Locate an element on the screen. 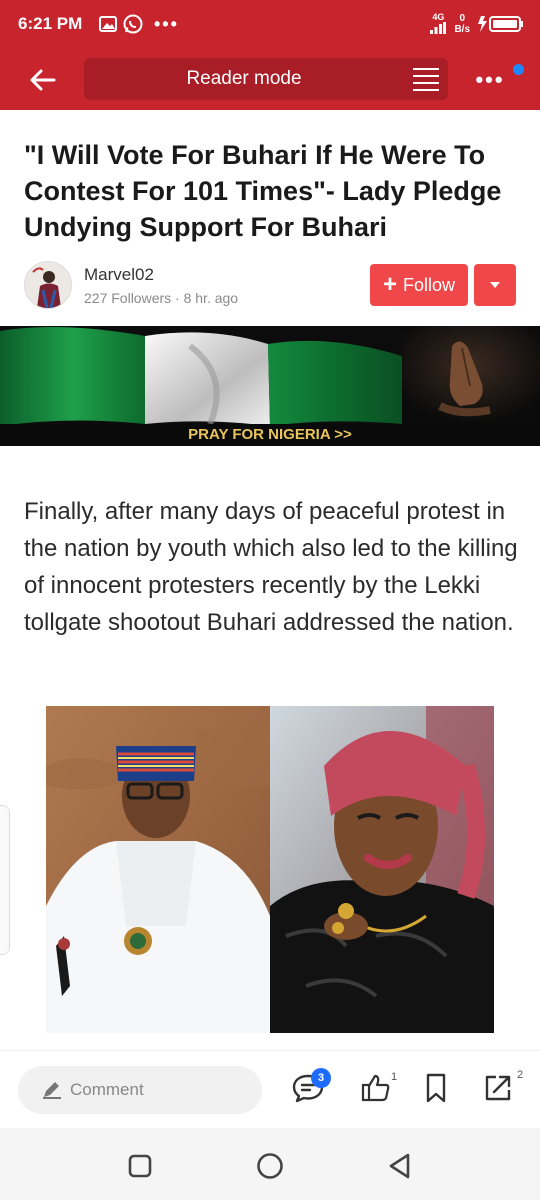 The width and height of the screenshot is (540, 1200). whatsapp-icon is located at coordinates (133, 24).